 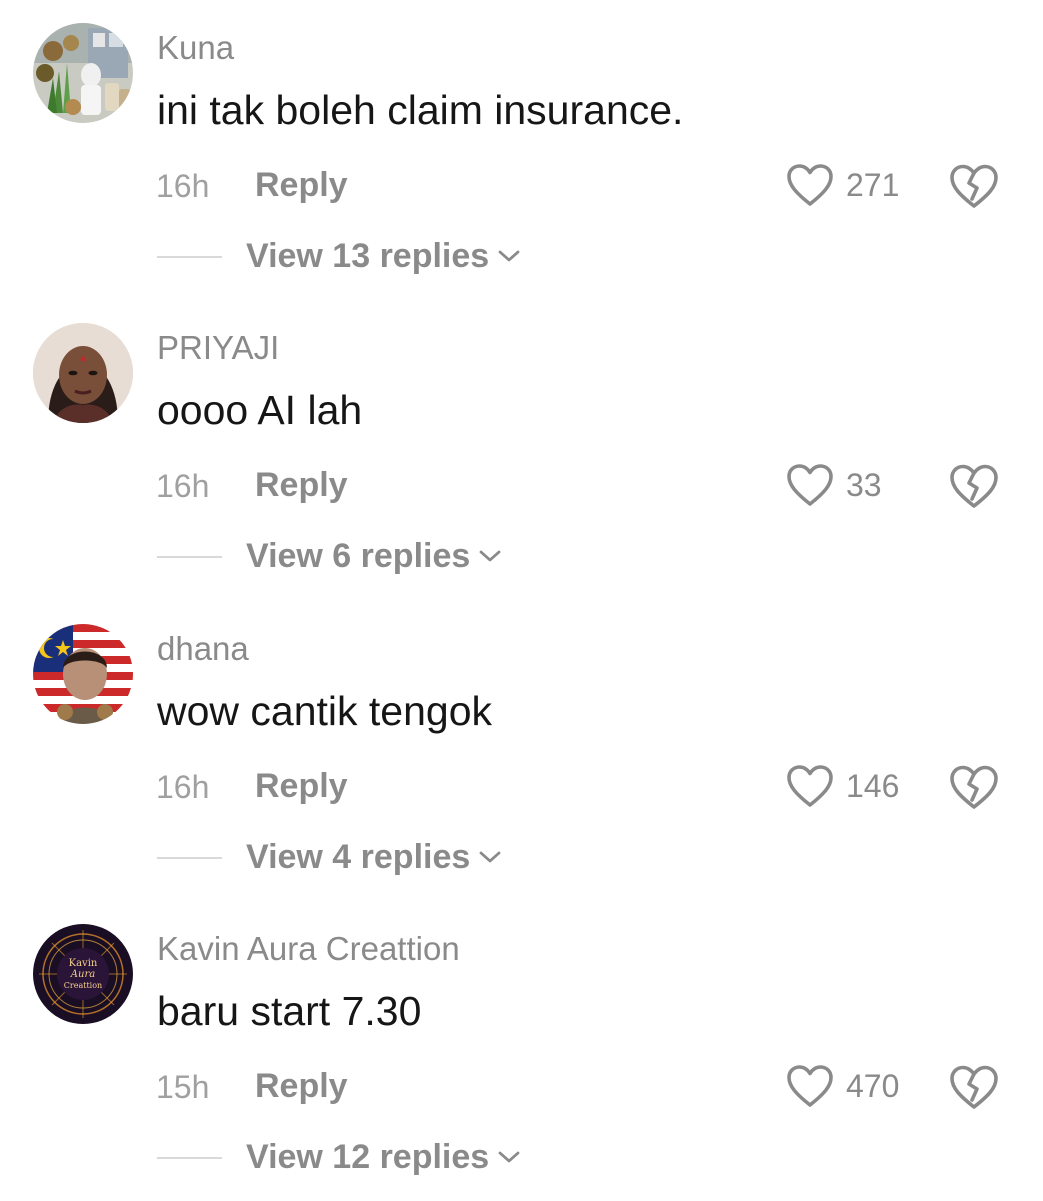 What do you see at coordinates (873, 185) in the screenshot?
I see `like-count: 271` at bounding box center [873, 185].